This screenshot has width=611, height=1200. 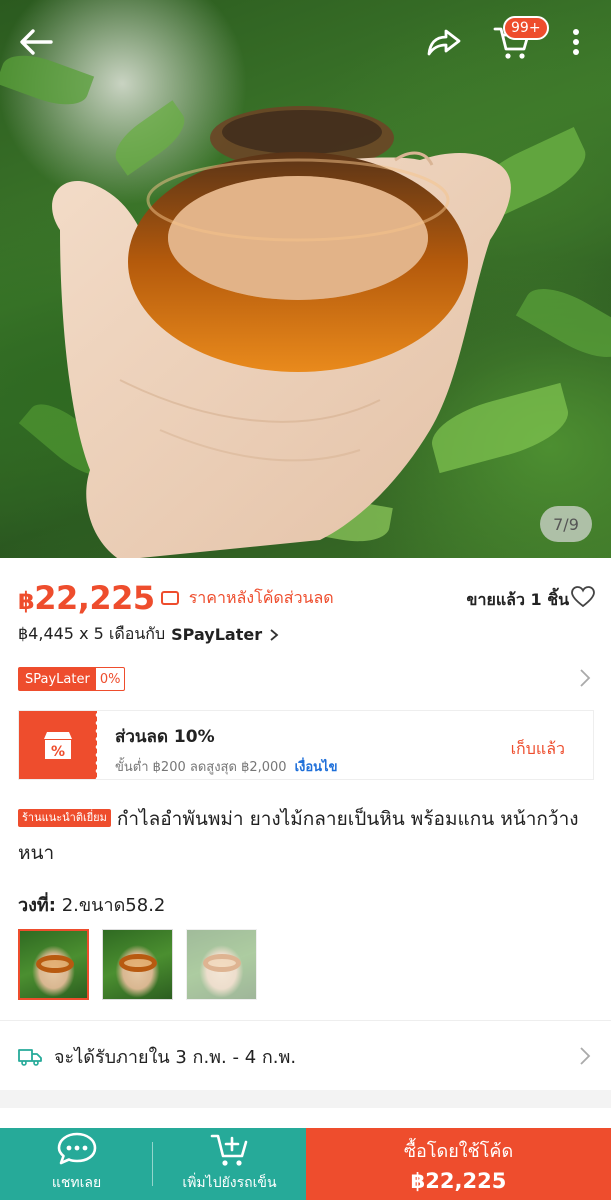 I want to click on arrow-left-icon, so click(x=36, y=42).